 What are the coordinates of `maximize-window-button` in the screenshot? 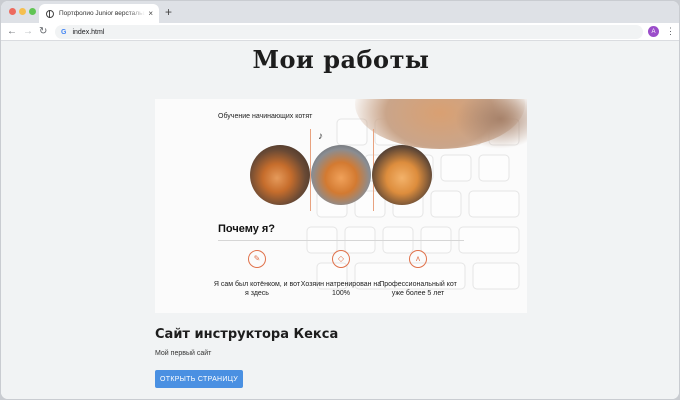 It's located at (32, 11).